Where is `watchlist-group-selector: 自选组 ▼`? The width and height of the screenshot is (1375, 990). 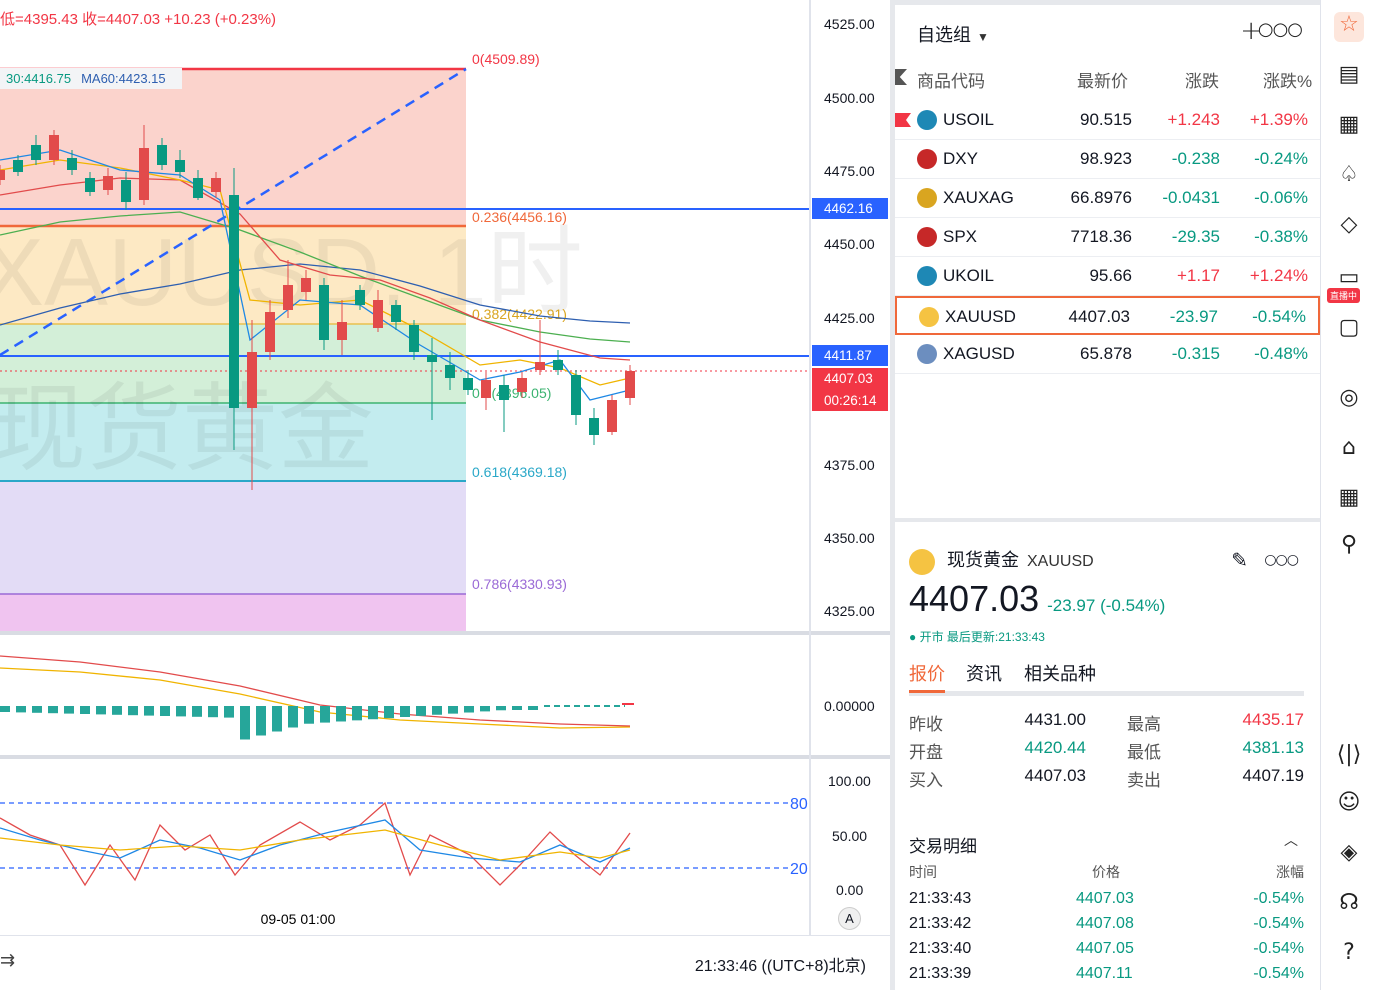
watchlist-group-selector: 自选组 ▼ is located at coordinates (953, 34).